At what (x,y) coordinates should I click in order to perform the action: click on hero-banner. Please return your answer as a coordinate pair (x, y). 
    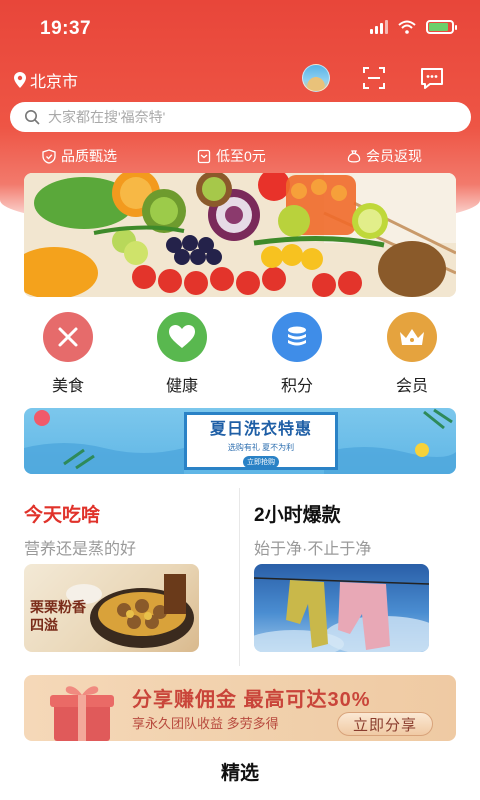
    Looking at the image, I should click on (240, 235).